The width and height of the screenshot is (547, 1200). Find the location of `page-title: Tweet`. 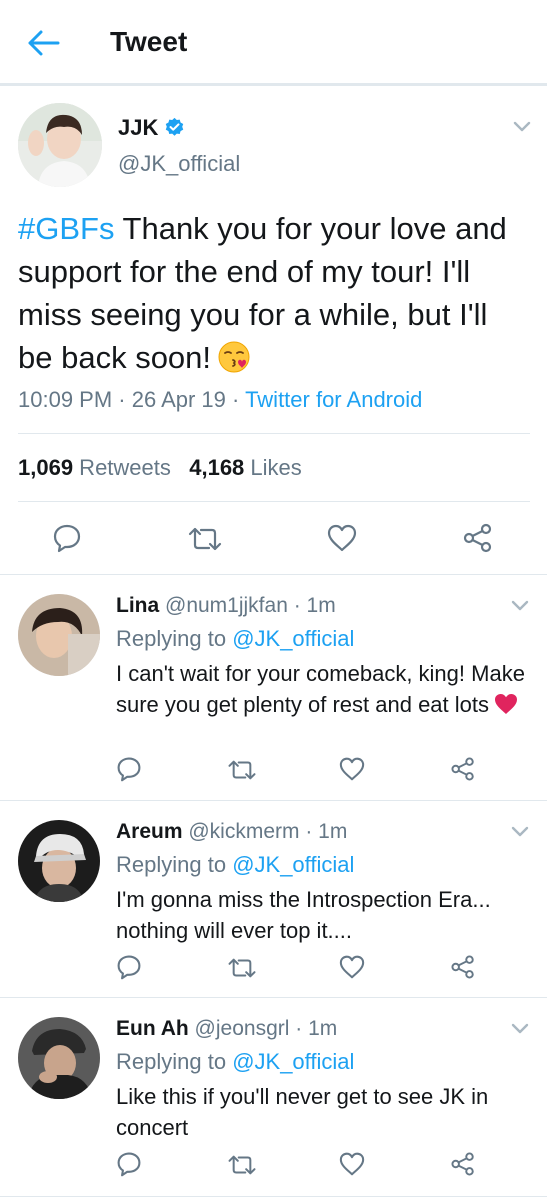

page-title: Tweet is located at coordinates (149, 41).